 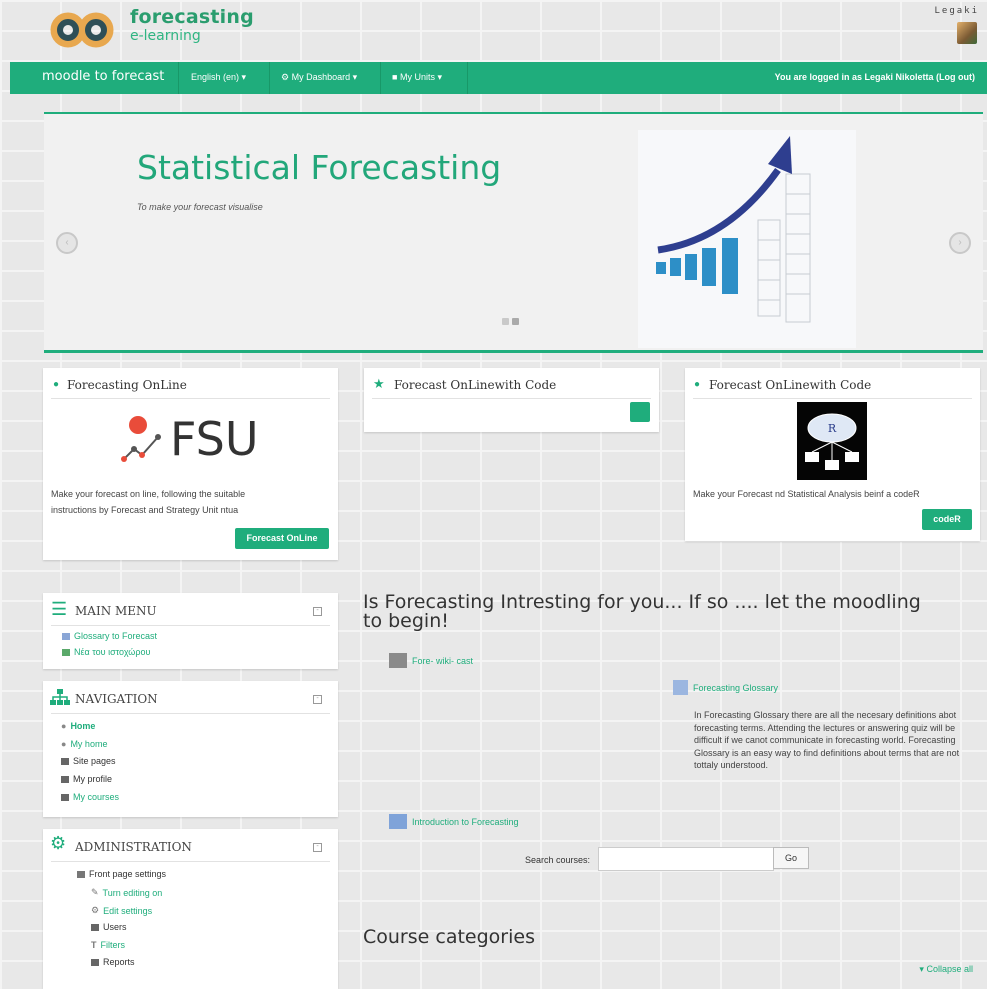 I want to click on admin-item-edit-settings: ⚙ Edit settings, so click(x=121, y=910).